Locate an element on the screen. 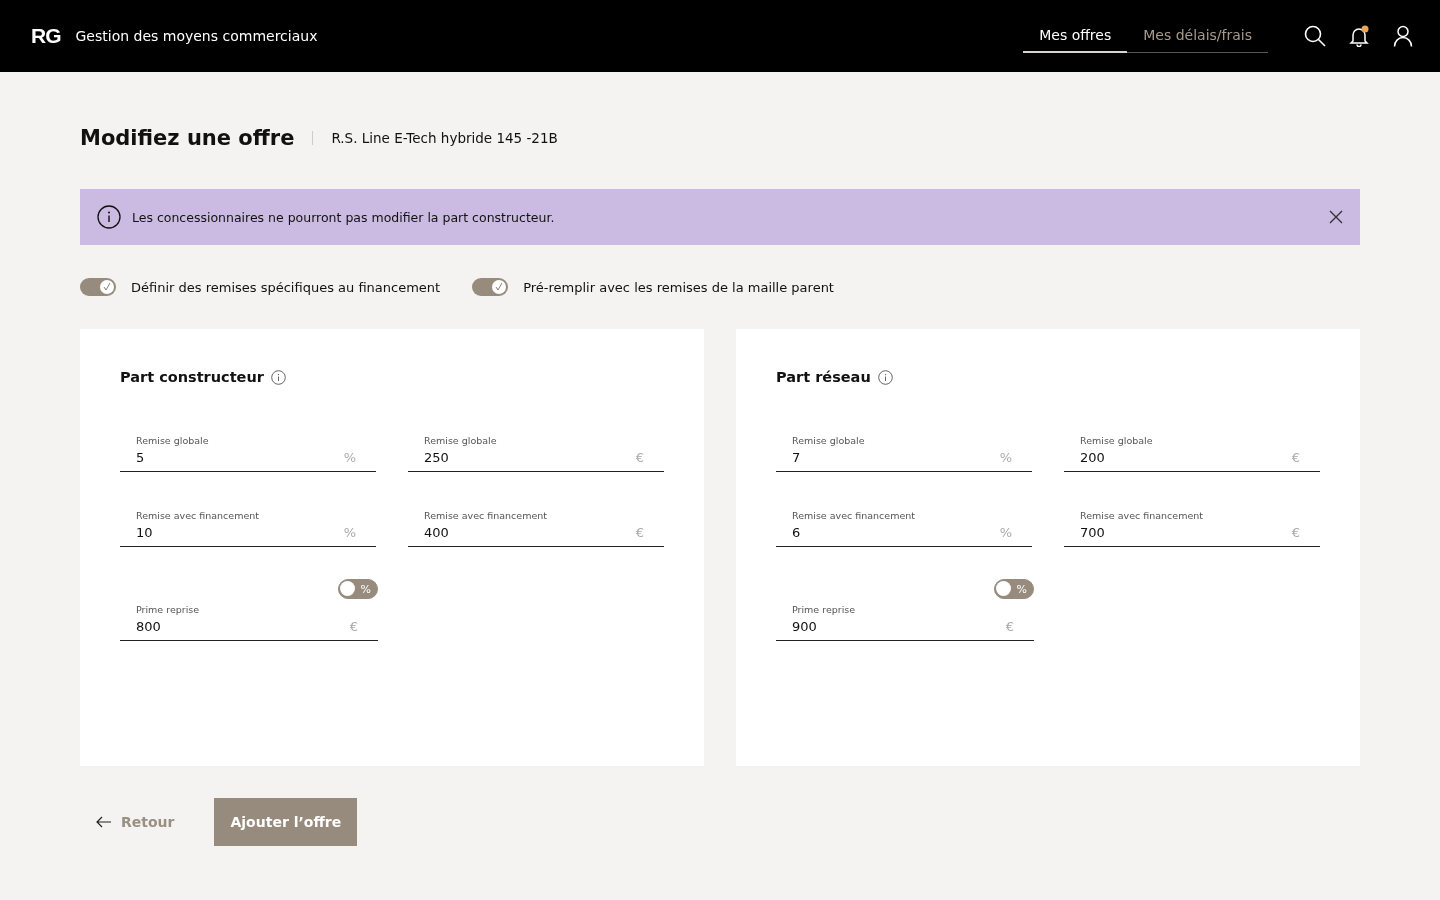  page-title: Modifiez une offre is located at coordinates (187, 138).